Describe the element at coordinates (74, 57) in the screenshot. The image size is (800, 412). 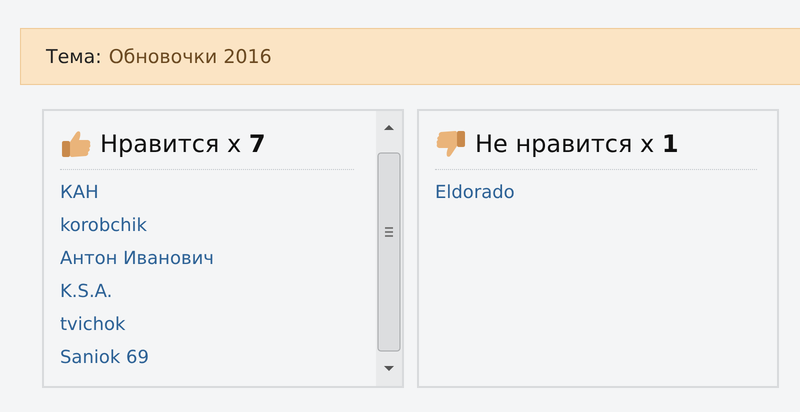
I see `topic-label: Тема:` at that location.